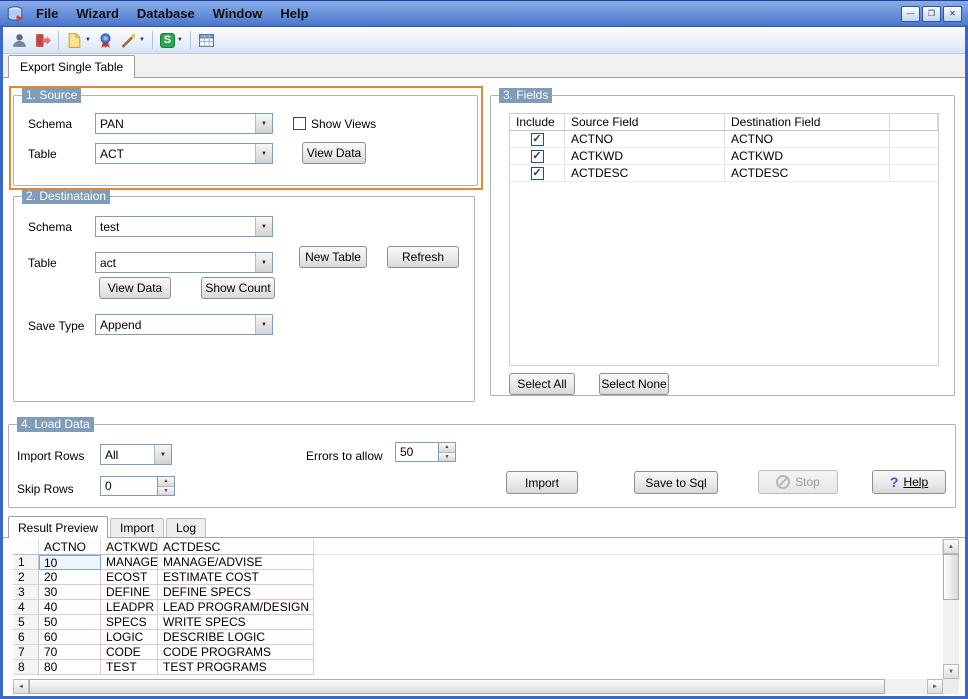  Describe the element at coordinates (417, 452) in the screenshot. I see `errors-to-allow-input: 50` at that location.